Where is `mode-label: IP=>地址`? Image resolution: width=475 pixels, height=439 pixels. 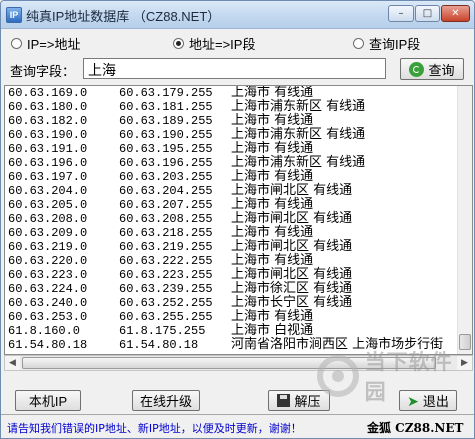
mode-label: IP=>地址 is located at coordinates (54, 44).